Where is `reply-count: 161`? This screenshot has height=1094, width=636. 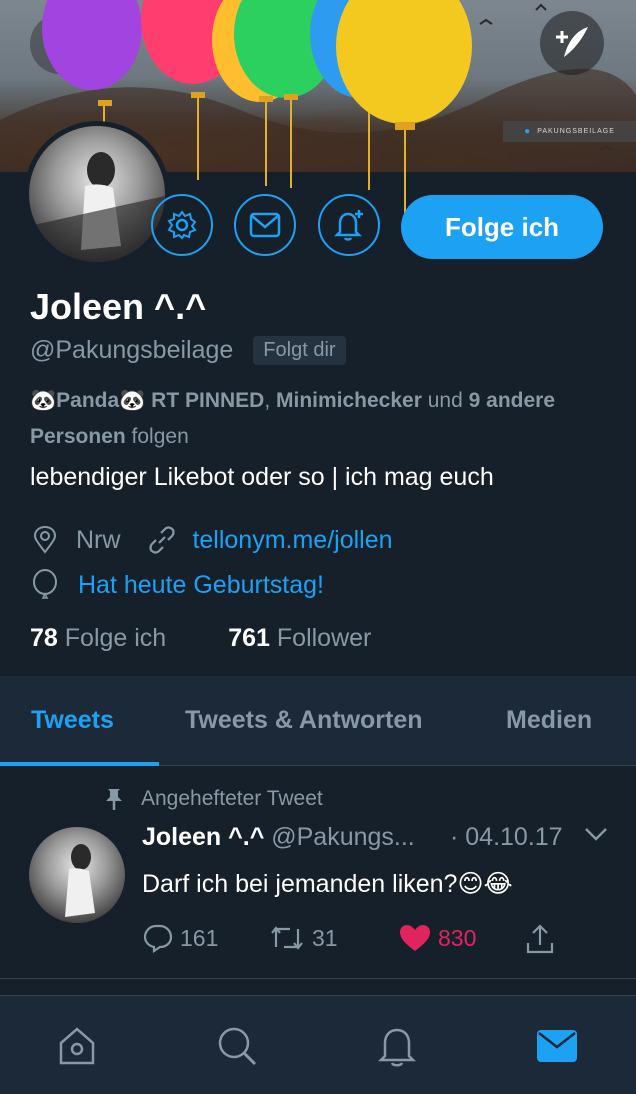
reply-count: 161 is located at coordinates (199, 937).